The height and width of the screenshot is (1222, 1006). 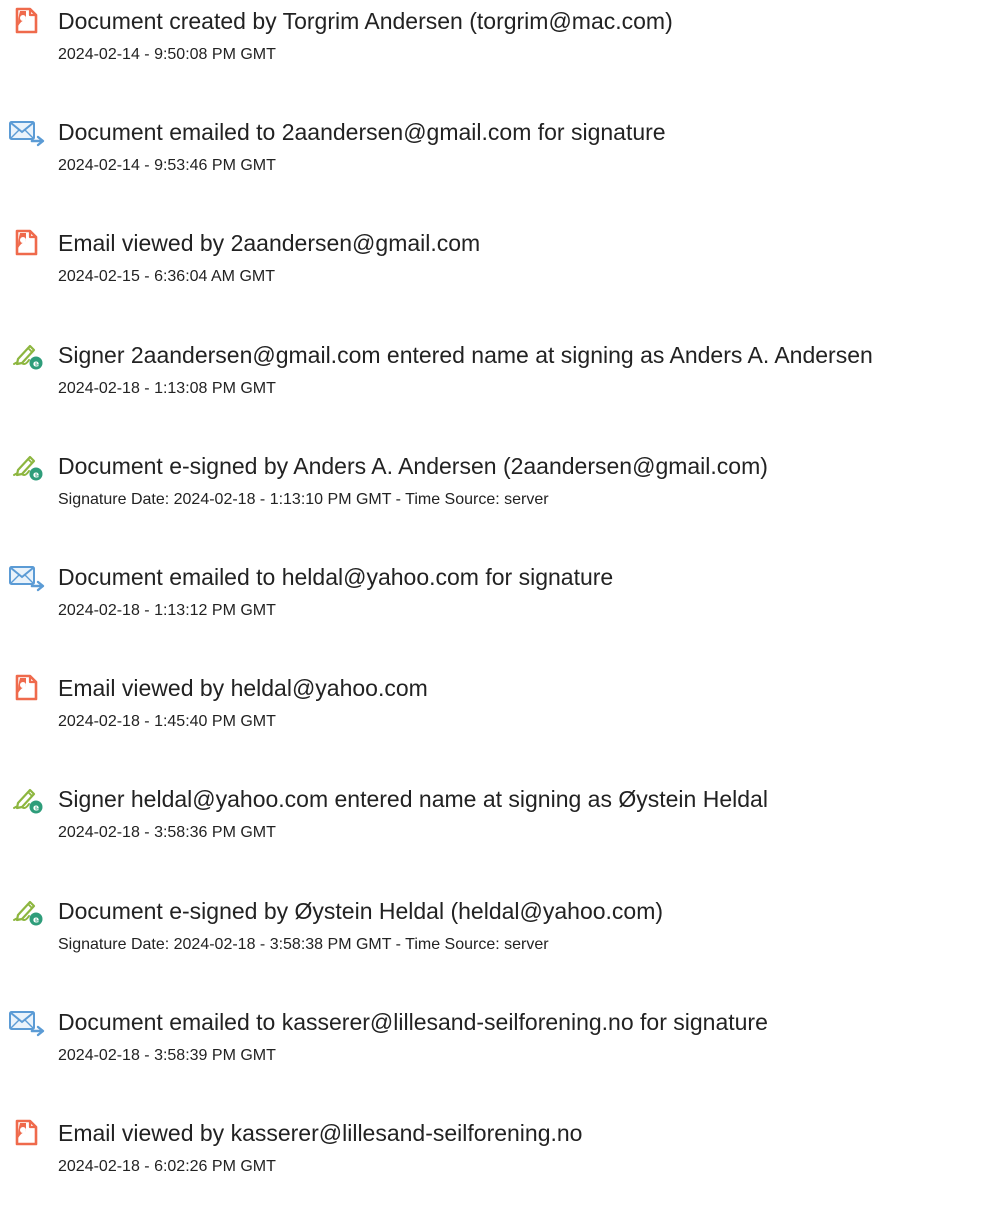 I want to click on event-timestamp: 2024-02-18 - 1:13:08 PM GMT, so click(x=167, y=388).